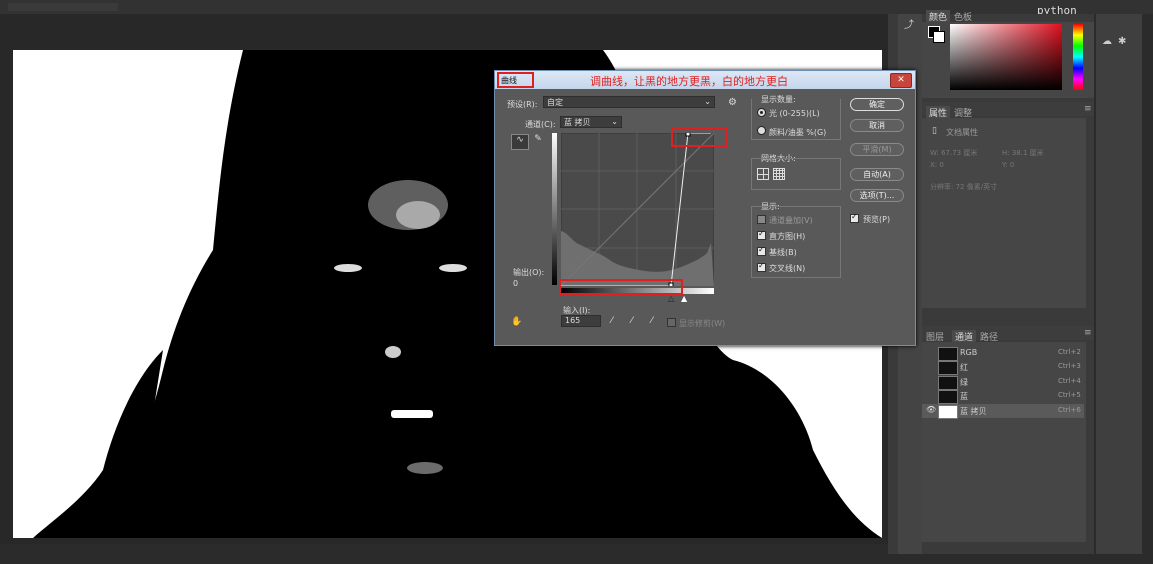  I want to click on annotation-text: 调曲线，让黑的地方更黑，白的地方更白, so click(689, 81).